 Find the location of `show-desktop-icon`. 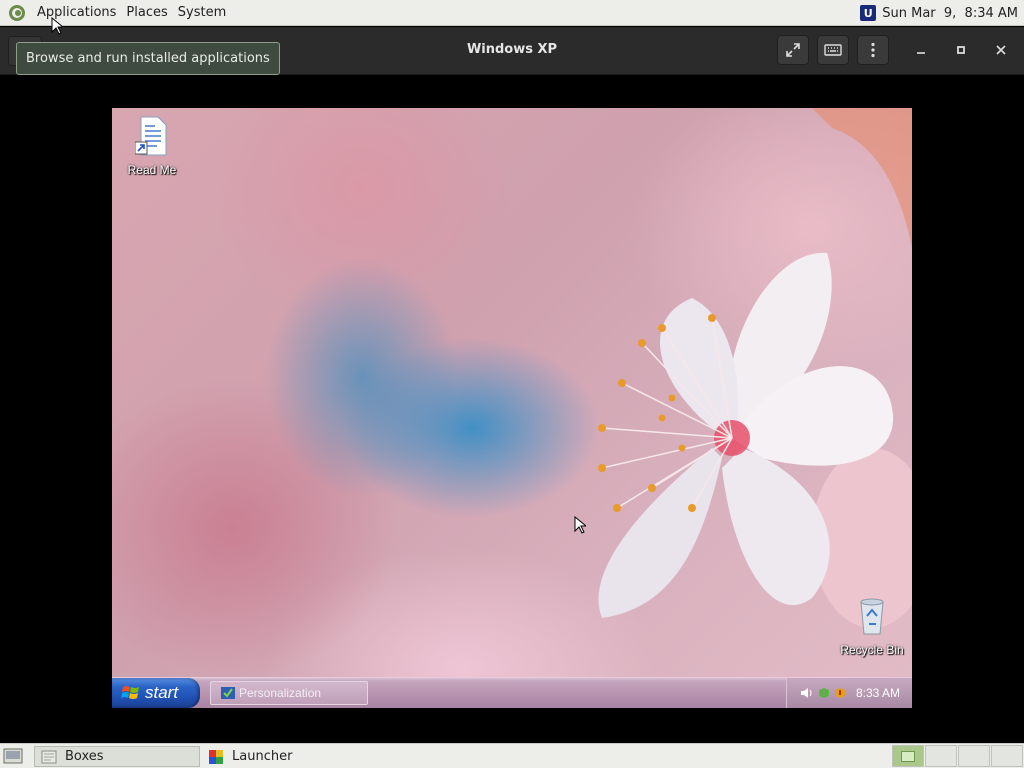

show-desktop-icon is located at coordinates (13, 756).